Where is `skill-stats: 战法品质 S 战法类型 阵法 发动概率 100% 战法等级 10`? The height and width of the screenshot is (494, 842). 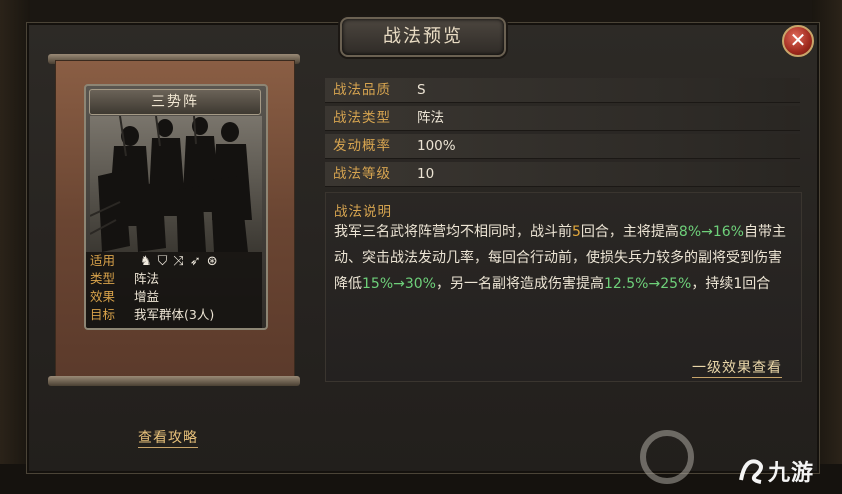 skill-stats: 战法品质 S 战法类型 阵法 发动概率 100% 战法等级 10 is located at coordinates (562, 134).